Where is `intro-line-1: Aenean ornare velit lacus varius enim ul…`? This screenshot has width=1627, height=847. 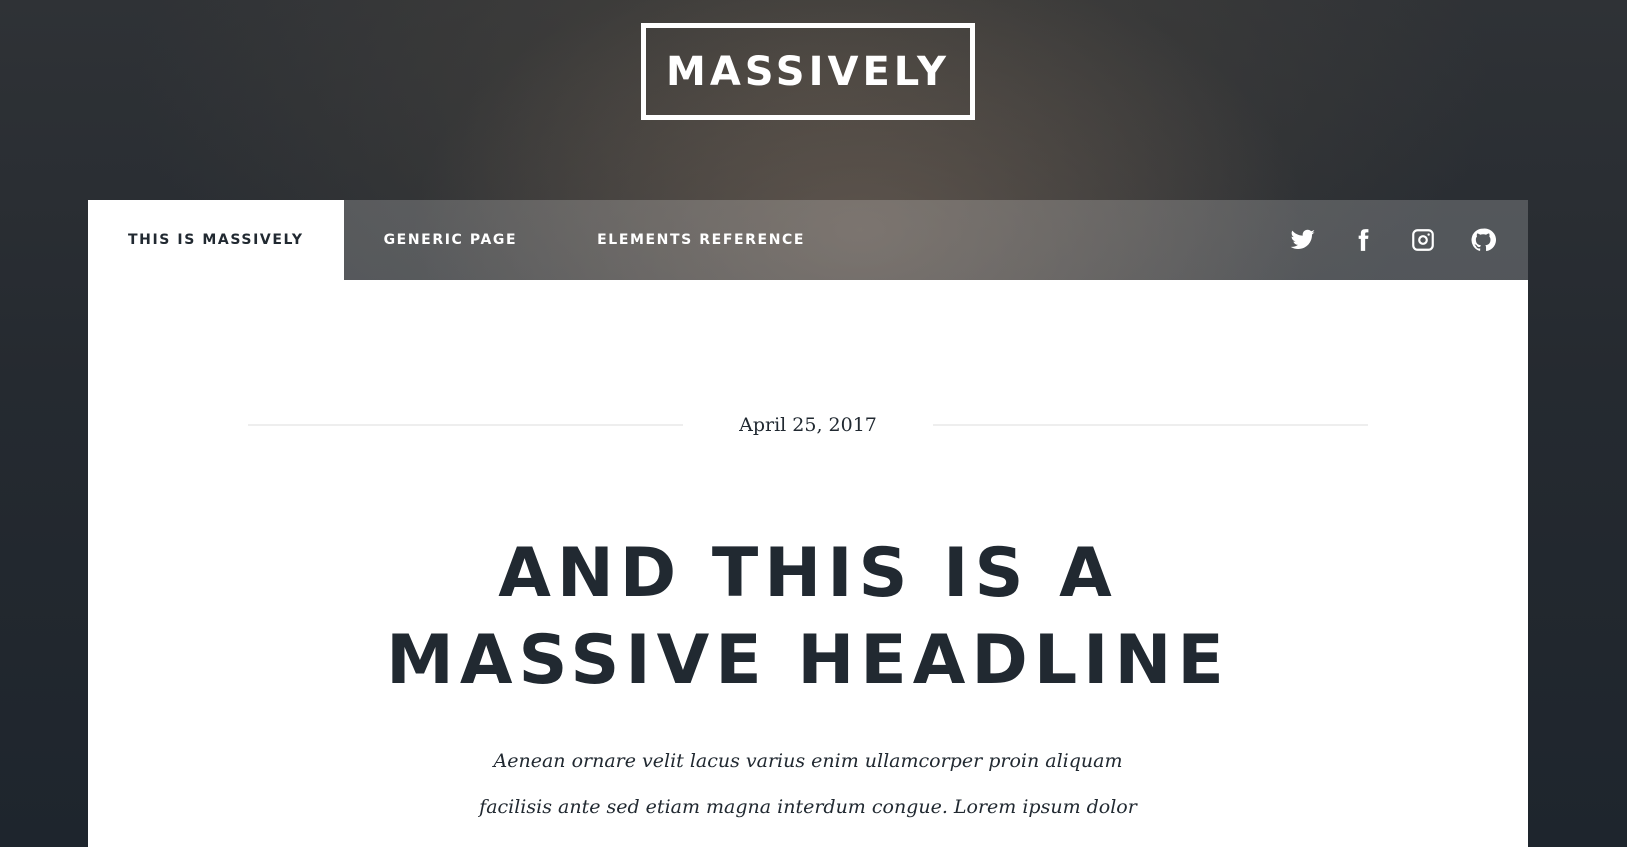 intro-line-1: Aenean ornare velit lacus varius enim ul… is located at coordinates (808, 761).